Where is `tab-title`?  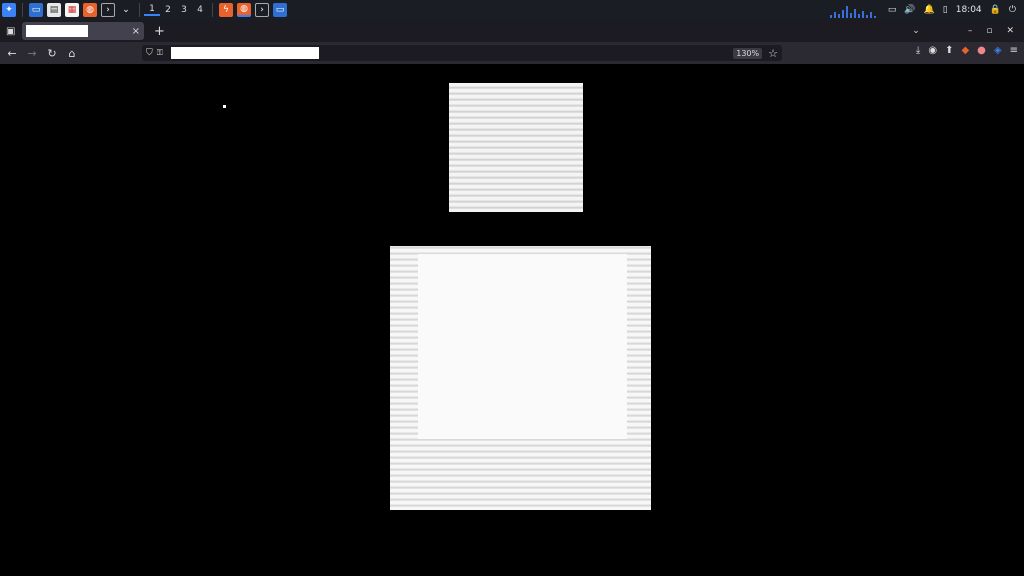
tab-title is located at coordinates (57, 31).